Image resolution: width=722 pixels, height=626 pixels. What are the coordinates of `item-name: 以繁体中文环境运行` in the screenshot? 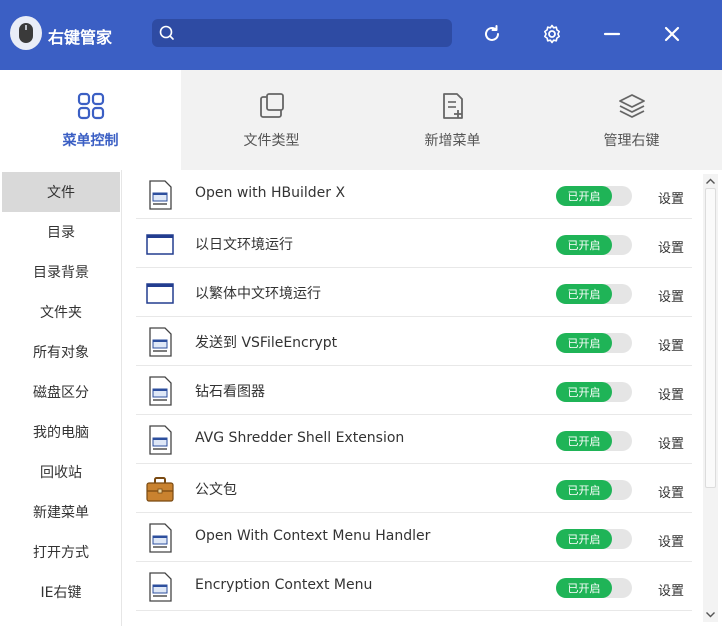 It's located at (258, 294).